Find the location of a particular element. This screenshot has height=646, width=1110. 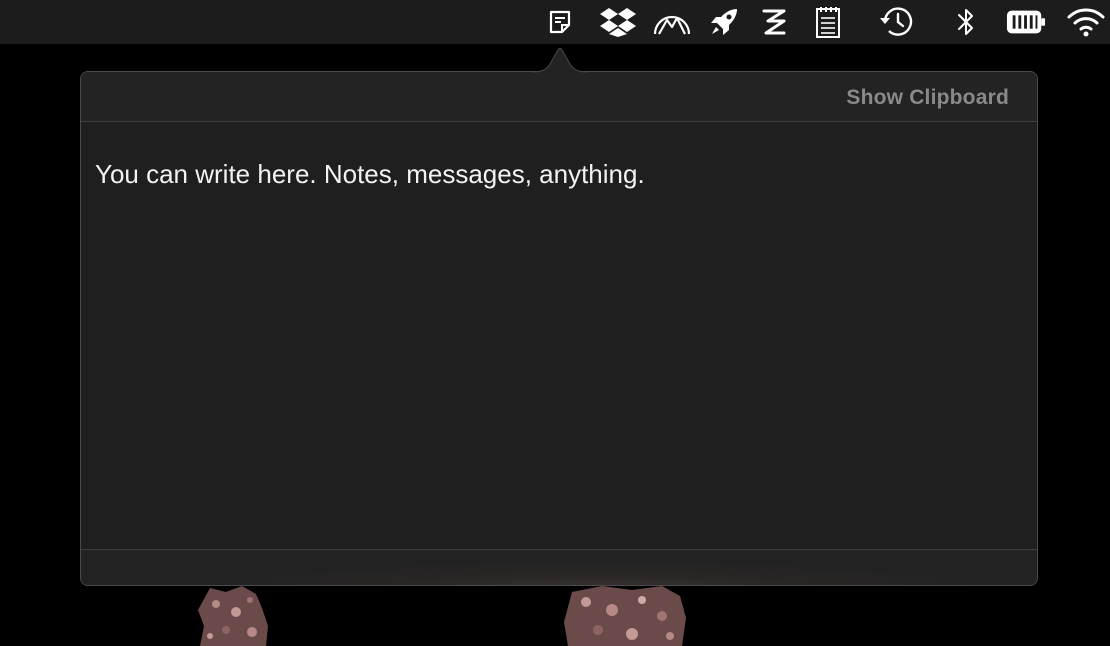

show-clipboard-button: Show Clipboard is located at coordinates (927, 98).